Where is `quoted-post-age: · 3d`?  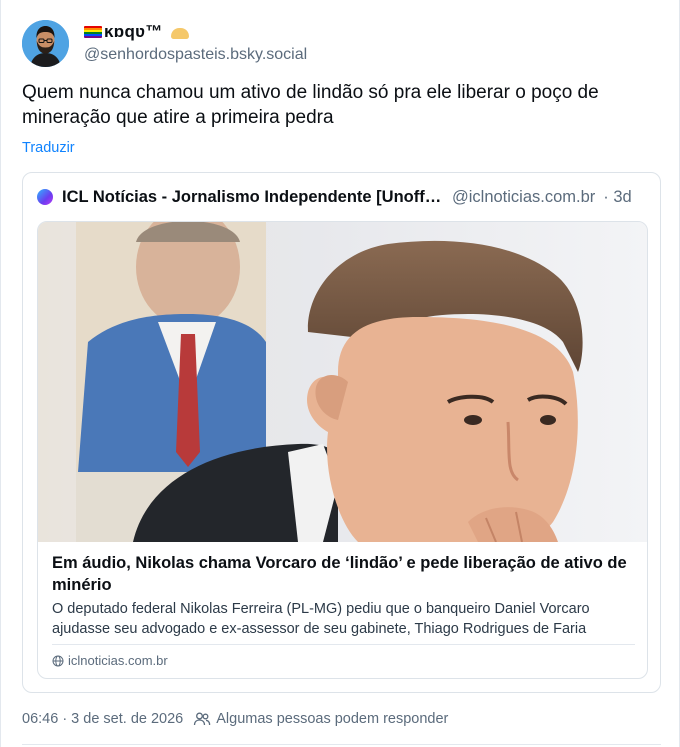 quoted-post-age: · 3d is located at coordinates (617, 196).